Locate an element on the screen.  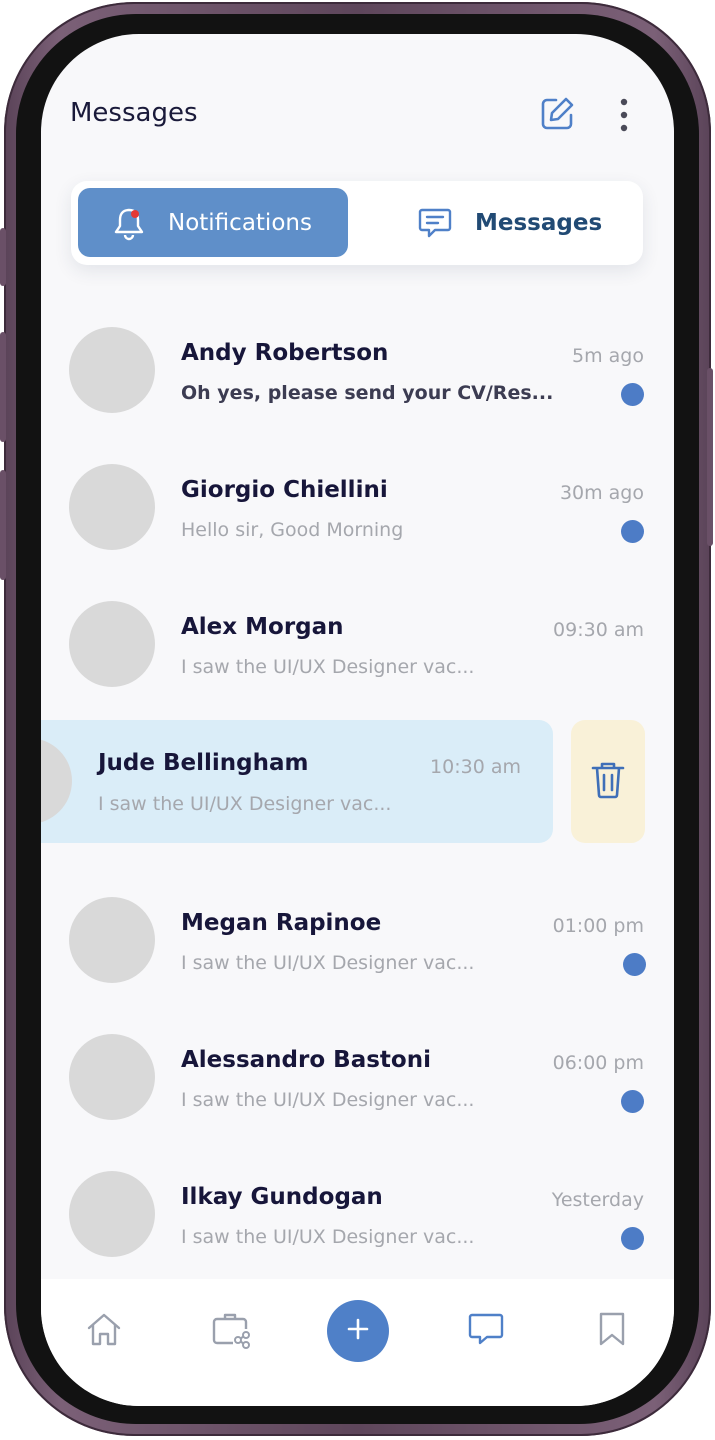
bottom-nav is located at coordinates (357, 1342).